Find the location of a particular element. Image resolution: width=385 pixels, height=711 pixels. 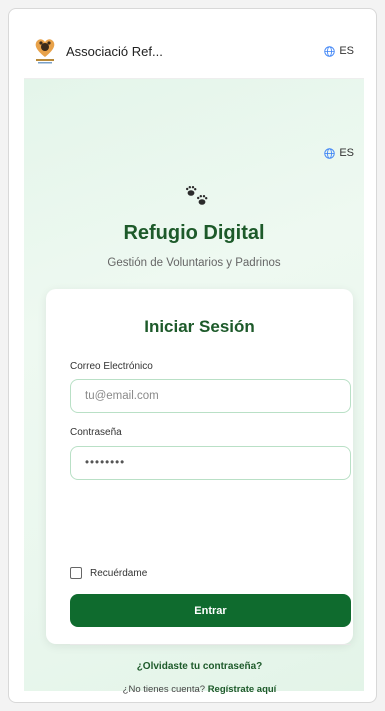

email-field is located at coordinates (210, 396).